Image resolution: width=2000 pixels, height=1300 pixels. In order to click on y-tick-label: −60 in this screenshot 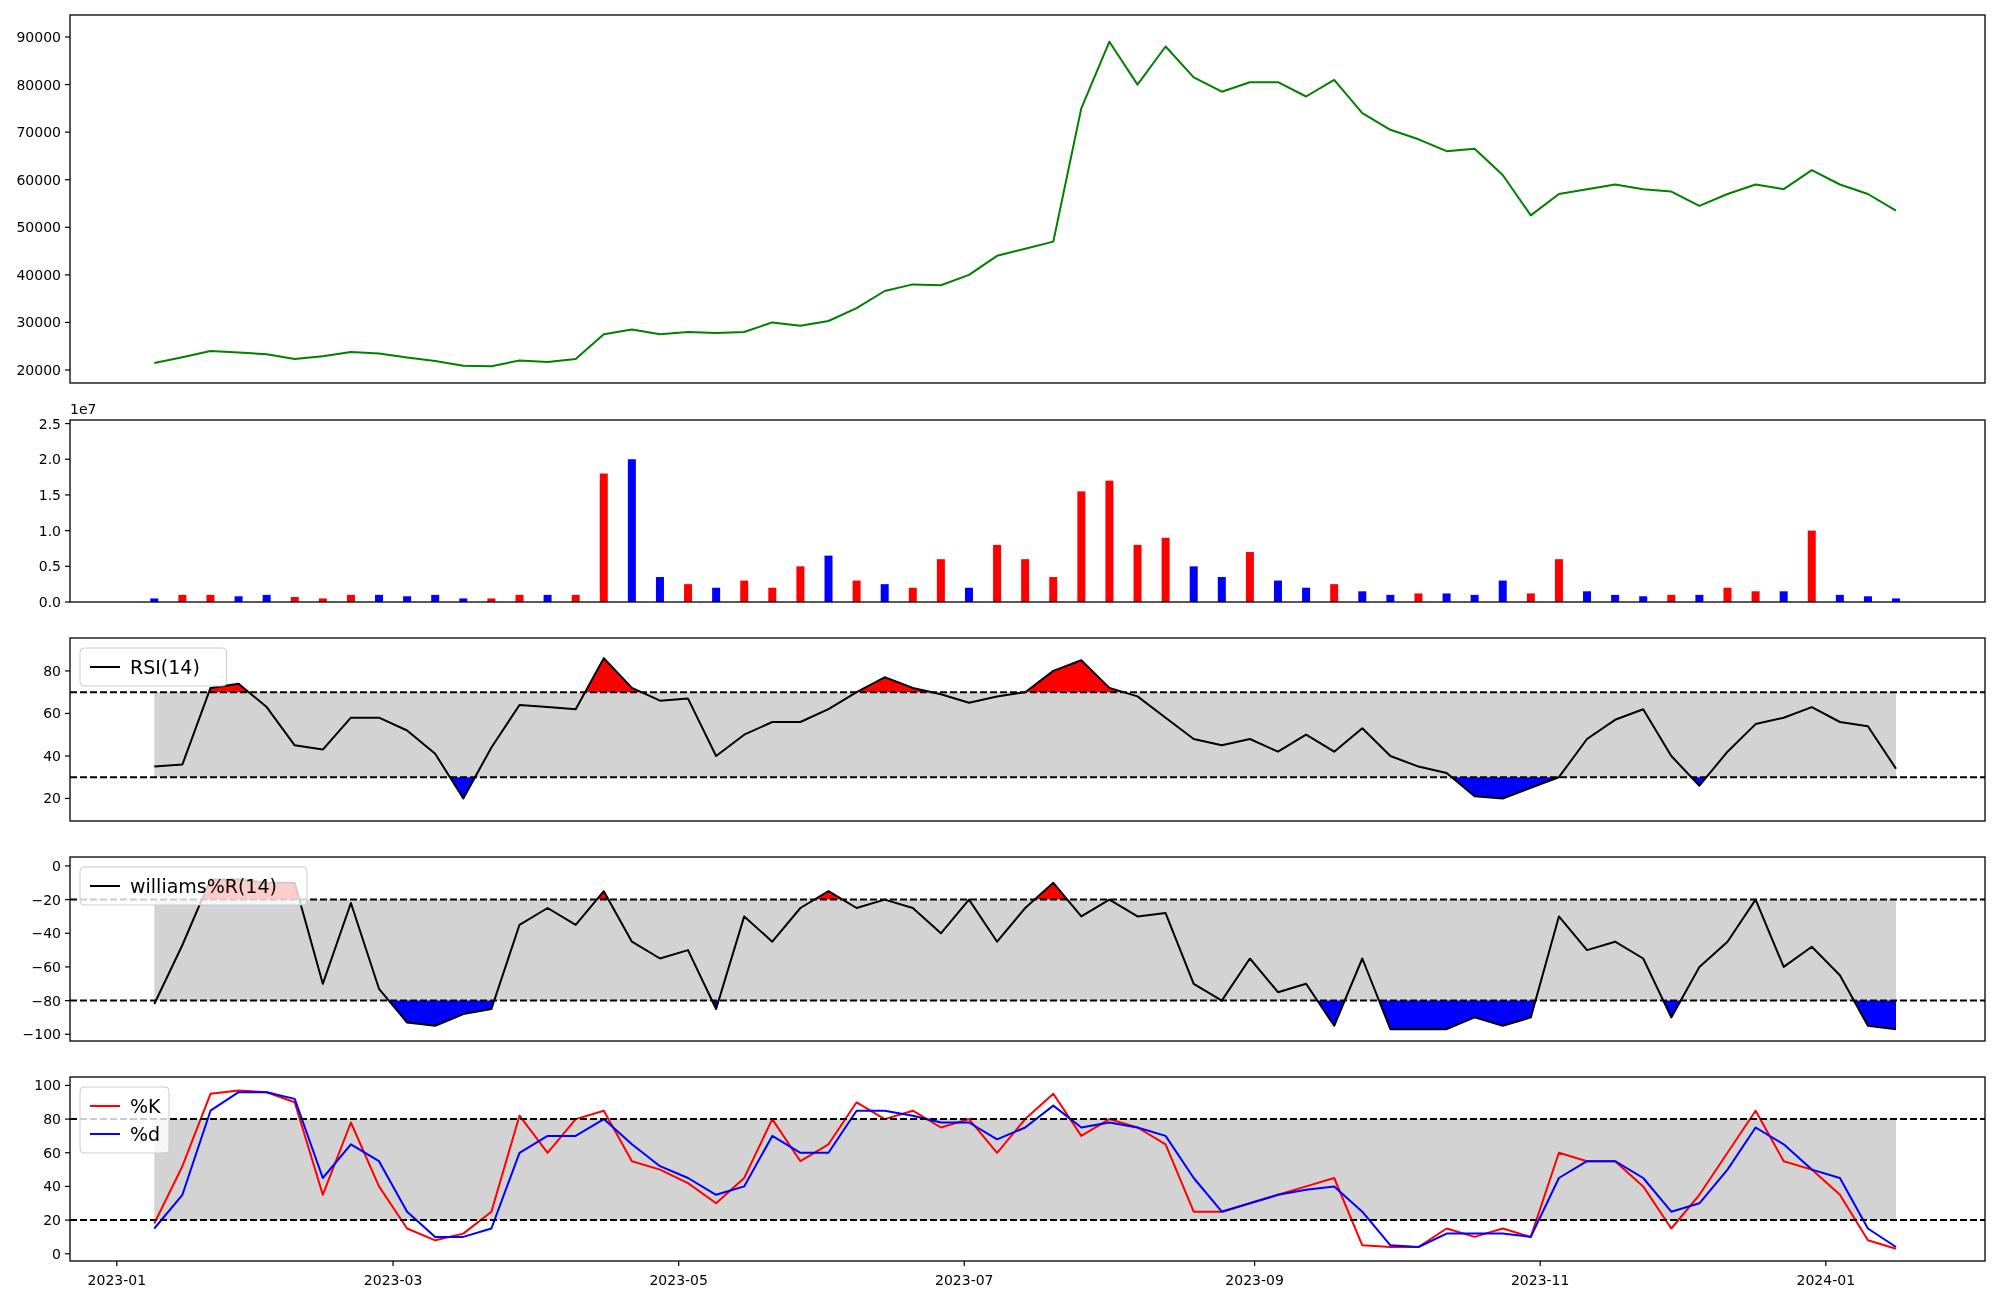, I will do `click(46, 966)`.